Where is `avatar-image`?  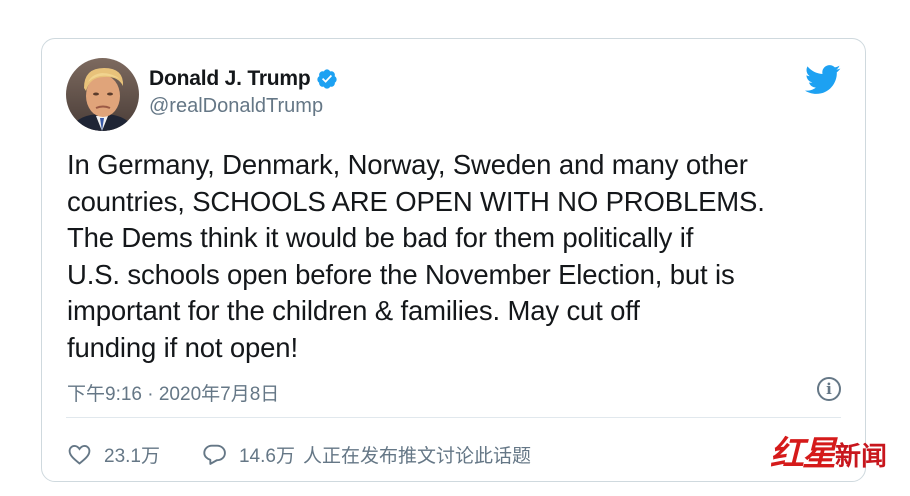 avatar-image is located at coordinates (102, 94).